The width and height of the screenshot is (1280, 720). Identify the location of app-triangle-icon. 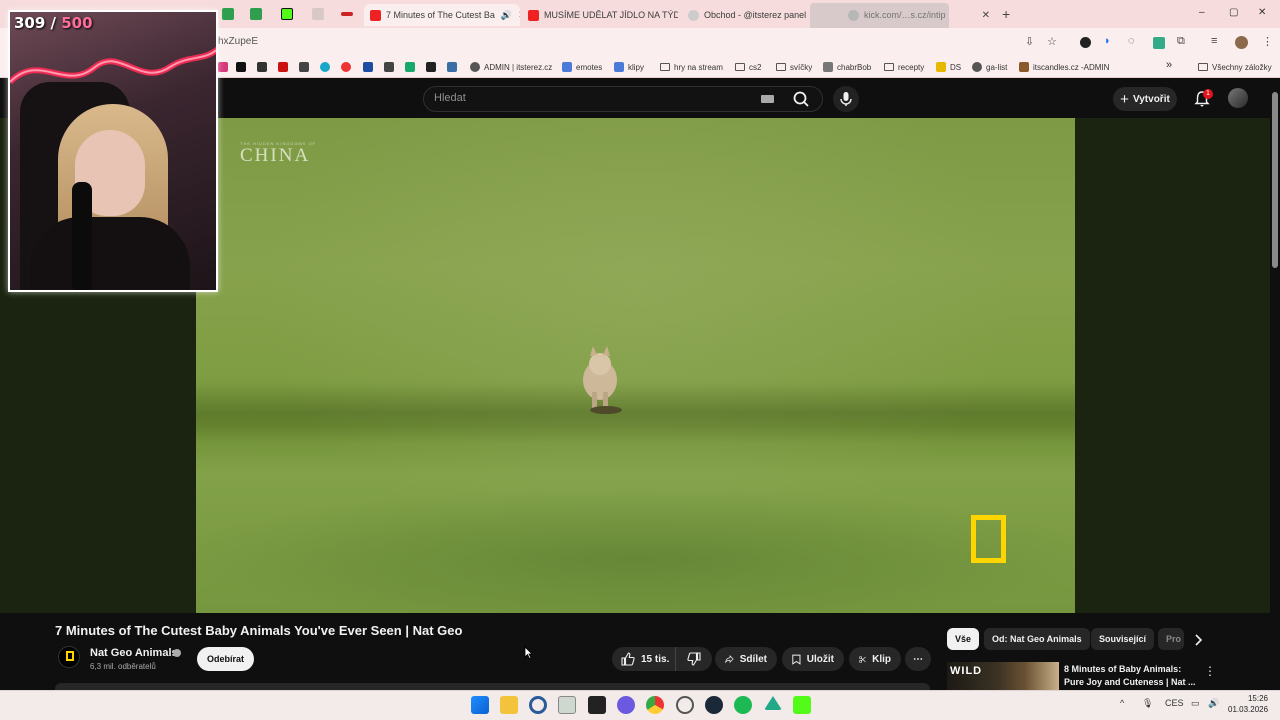
(773, 703).